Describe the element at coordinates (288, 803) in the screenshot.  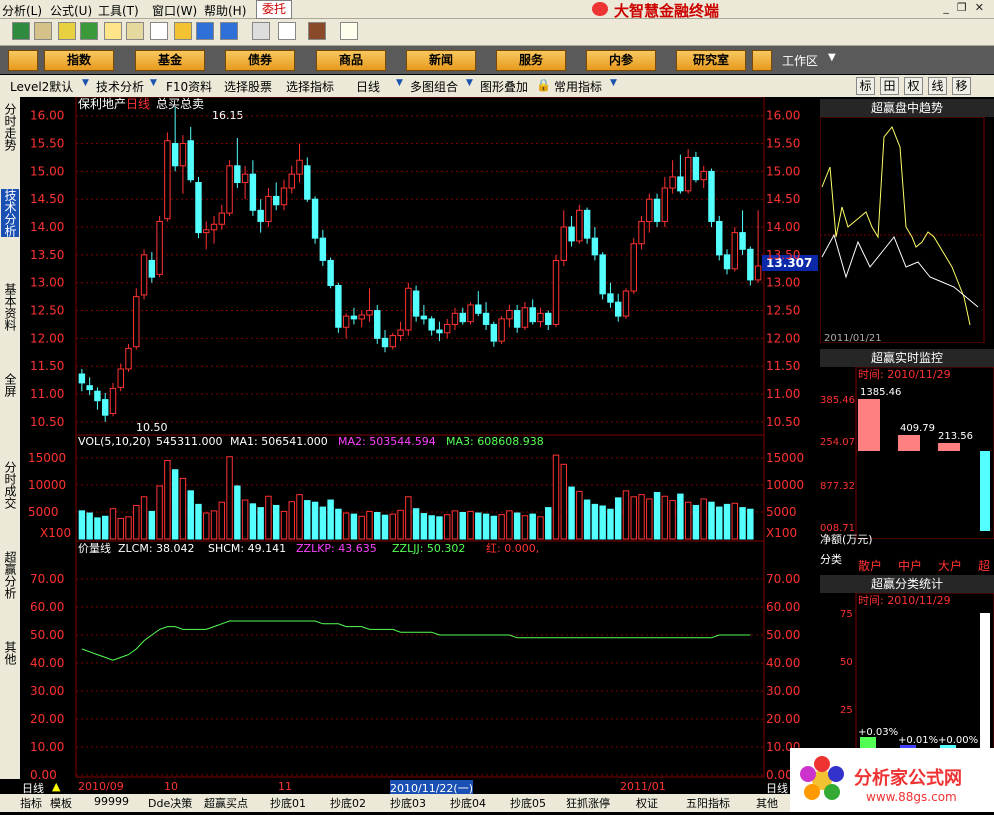
I see `bottom-tab-chaodi01: 抄底01` at that location.